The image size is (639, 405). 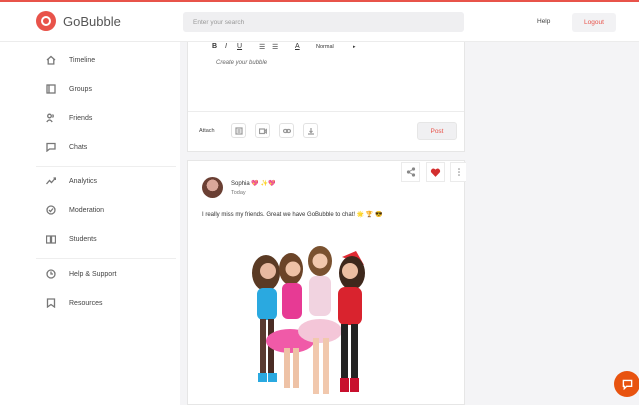 What do you see at coordinates (594, 22) in the screenshot?
I see `logout-button: Logout` at bounding box center [594, 22].